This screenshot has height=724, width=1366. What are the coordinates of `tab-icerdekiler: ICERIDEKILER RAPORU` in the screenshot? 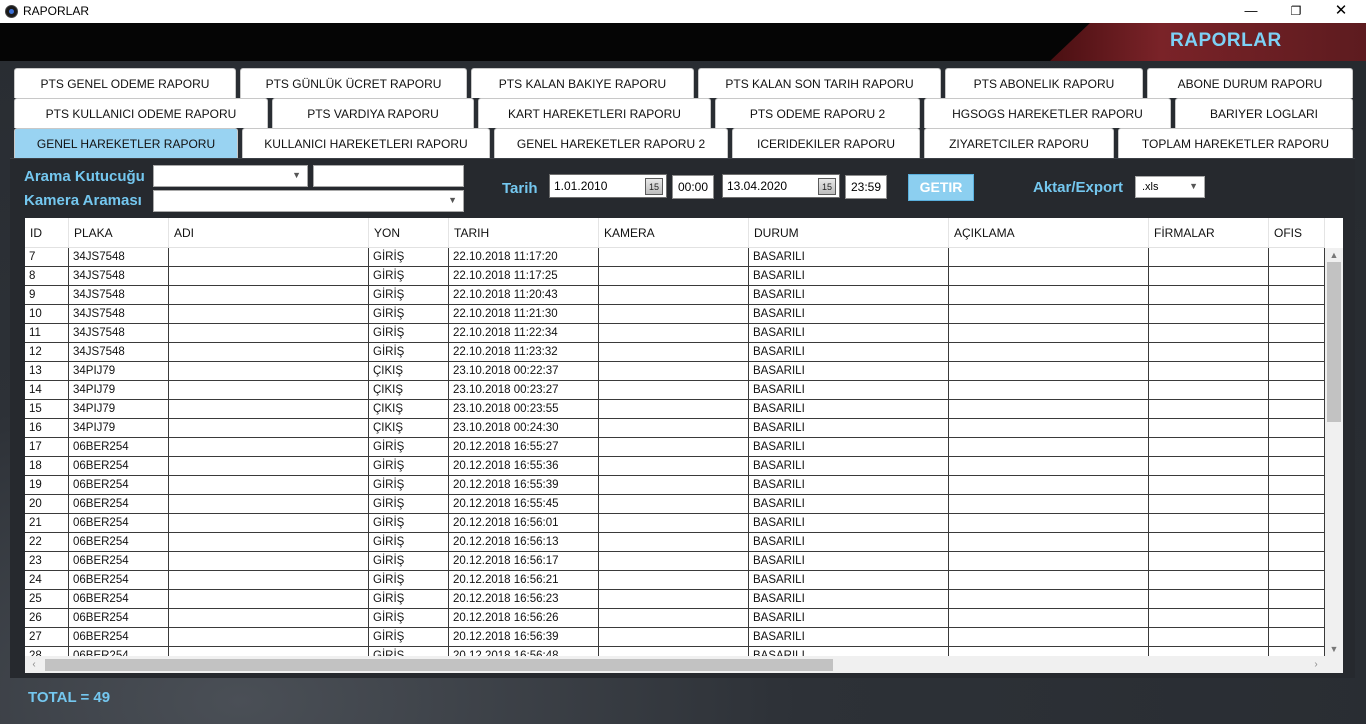 It's located at (826, 143).